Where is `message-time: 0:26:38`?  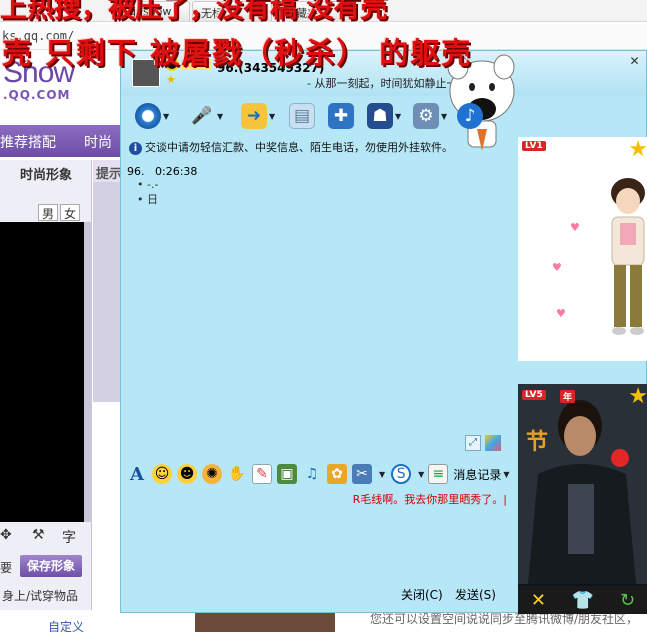 message-time: 0:26:38 is located at coordinates (176, 171).